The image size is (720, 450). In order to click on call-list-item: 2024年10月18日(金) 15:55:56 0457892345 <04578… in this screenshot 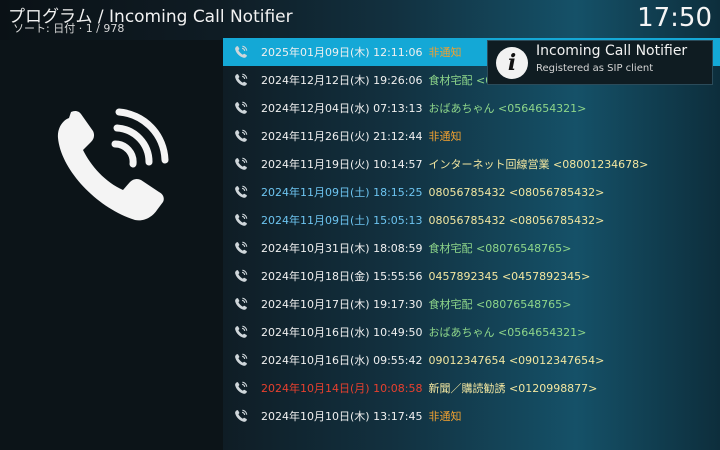, I will do `click(471, 276)`.